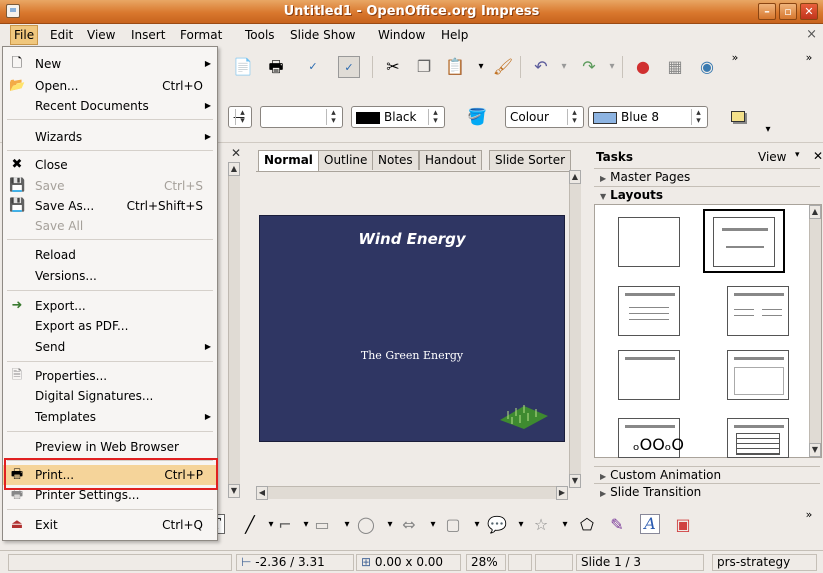 The width and height of the screenshot is (823, 573). I want to click on status-zoom: 28%, so click(486, 562).